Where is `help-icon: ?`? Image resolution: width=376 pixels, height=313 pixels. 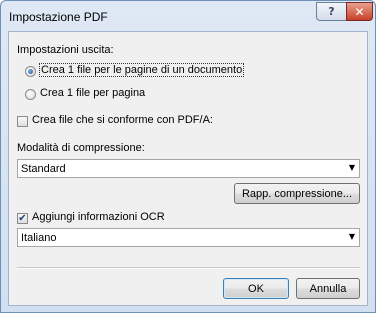
help-icon: ? is located at coordinates (331, 11).